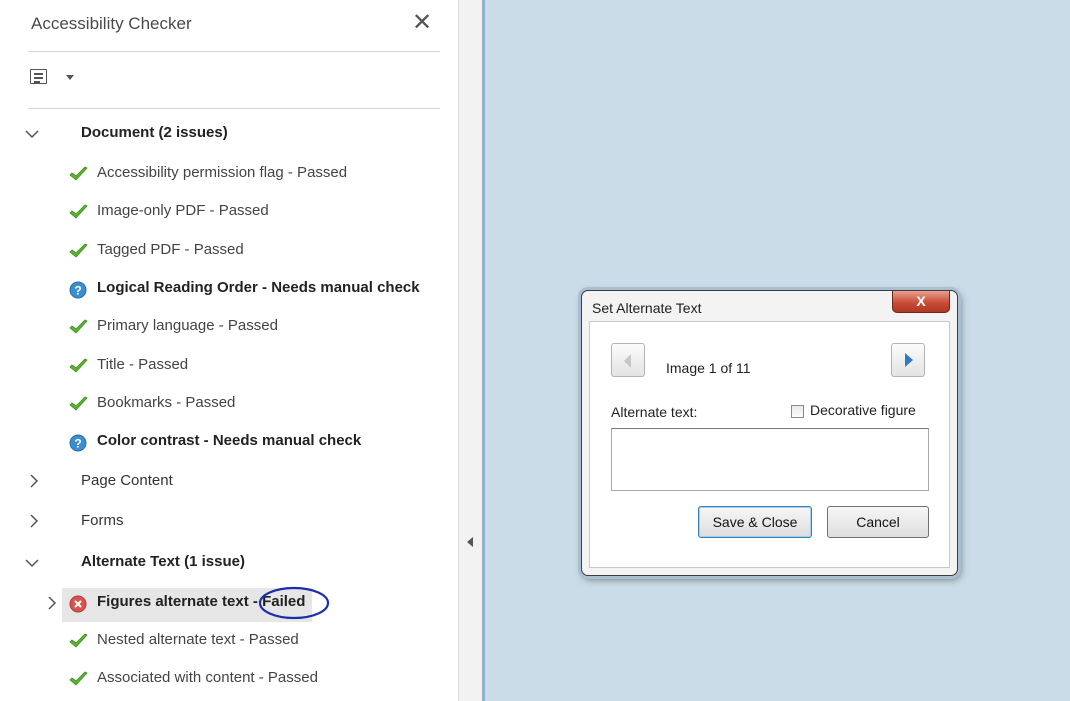  I want to click on category-alternate-text: Alternate Text (1 issue), so click(229, 563).